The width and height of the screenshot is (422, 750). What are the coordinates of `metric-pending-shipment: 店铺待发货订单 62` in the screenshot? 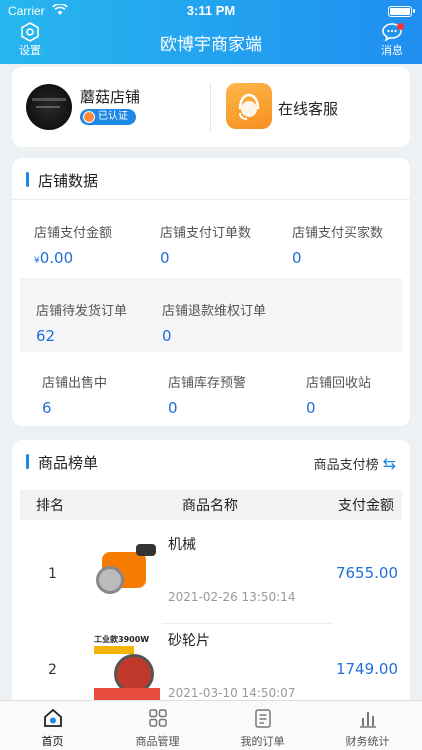 It's located at (81, 322).